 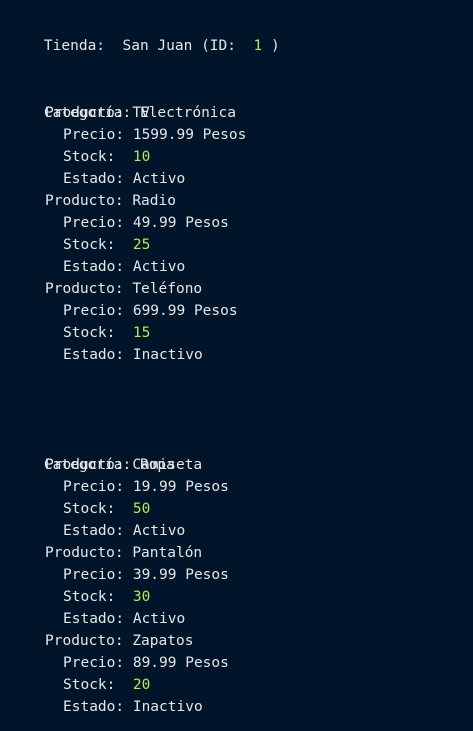 I want to click on product-line: Producto: Radio, so click(x=110, y=201).